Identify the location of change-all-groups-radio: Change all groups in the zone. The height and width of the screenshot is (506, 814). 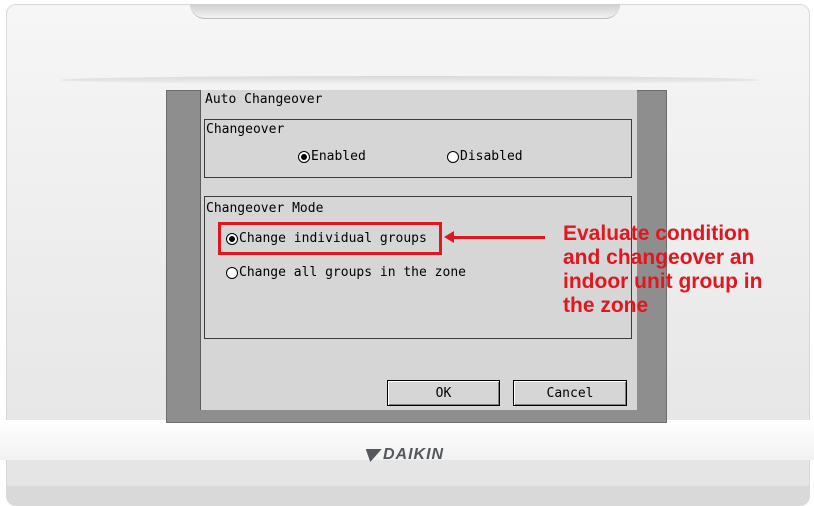
(346, 272).